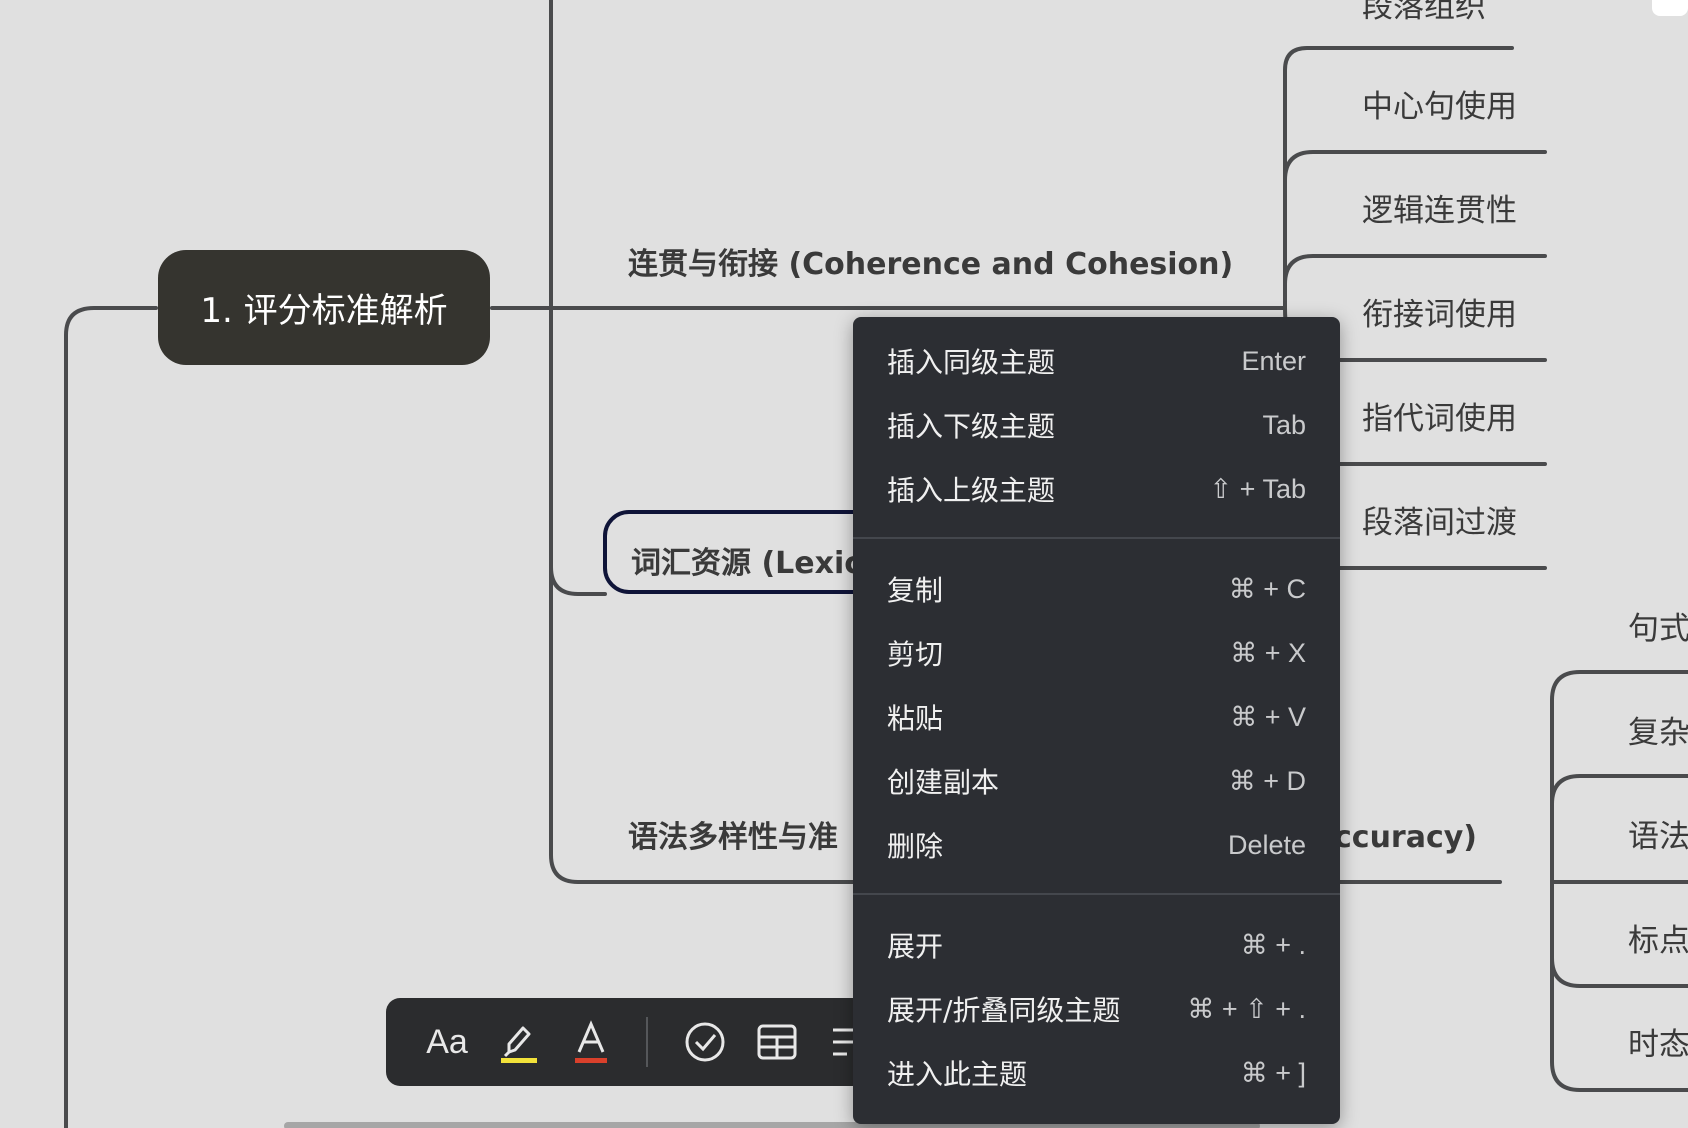 The image size is (1688, 1128). I want to click on topic-coherence: 连贯与衔接 (Coherence and Cohesion), so click(930, 265).